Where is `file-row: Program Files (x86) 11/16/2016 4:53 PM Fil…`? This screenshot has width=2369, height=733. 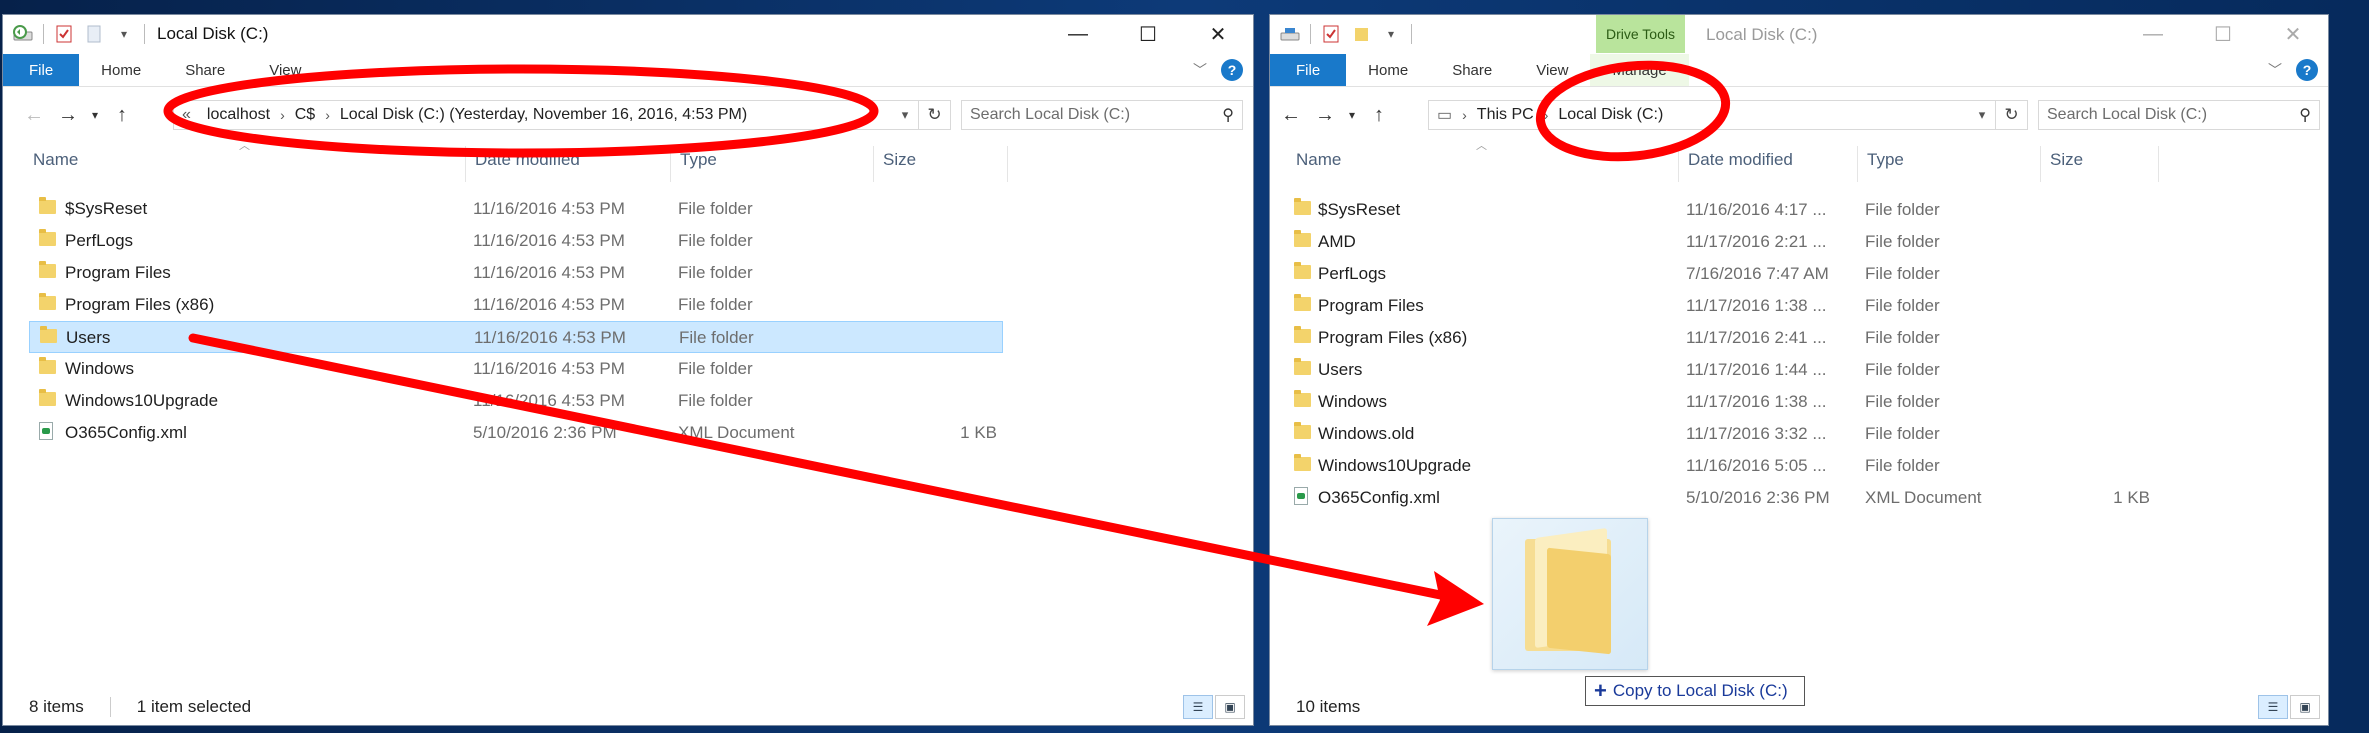
file-row: Program Files (x86) 11/16/2016 4:53 PM Fil… is located at coordinates (516, 305).